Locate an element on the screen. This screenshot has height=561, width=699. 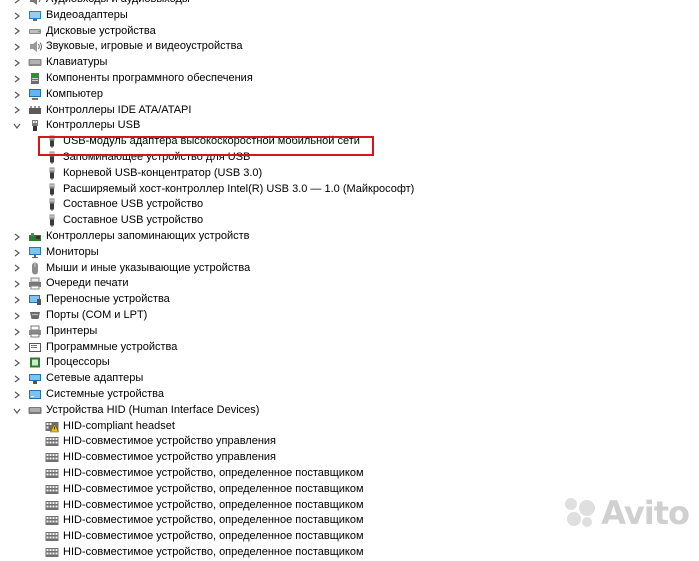
tree-item-label: Процессоры is located at coordinates (78, 362).